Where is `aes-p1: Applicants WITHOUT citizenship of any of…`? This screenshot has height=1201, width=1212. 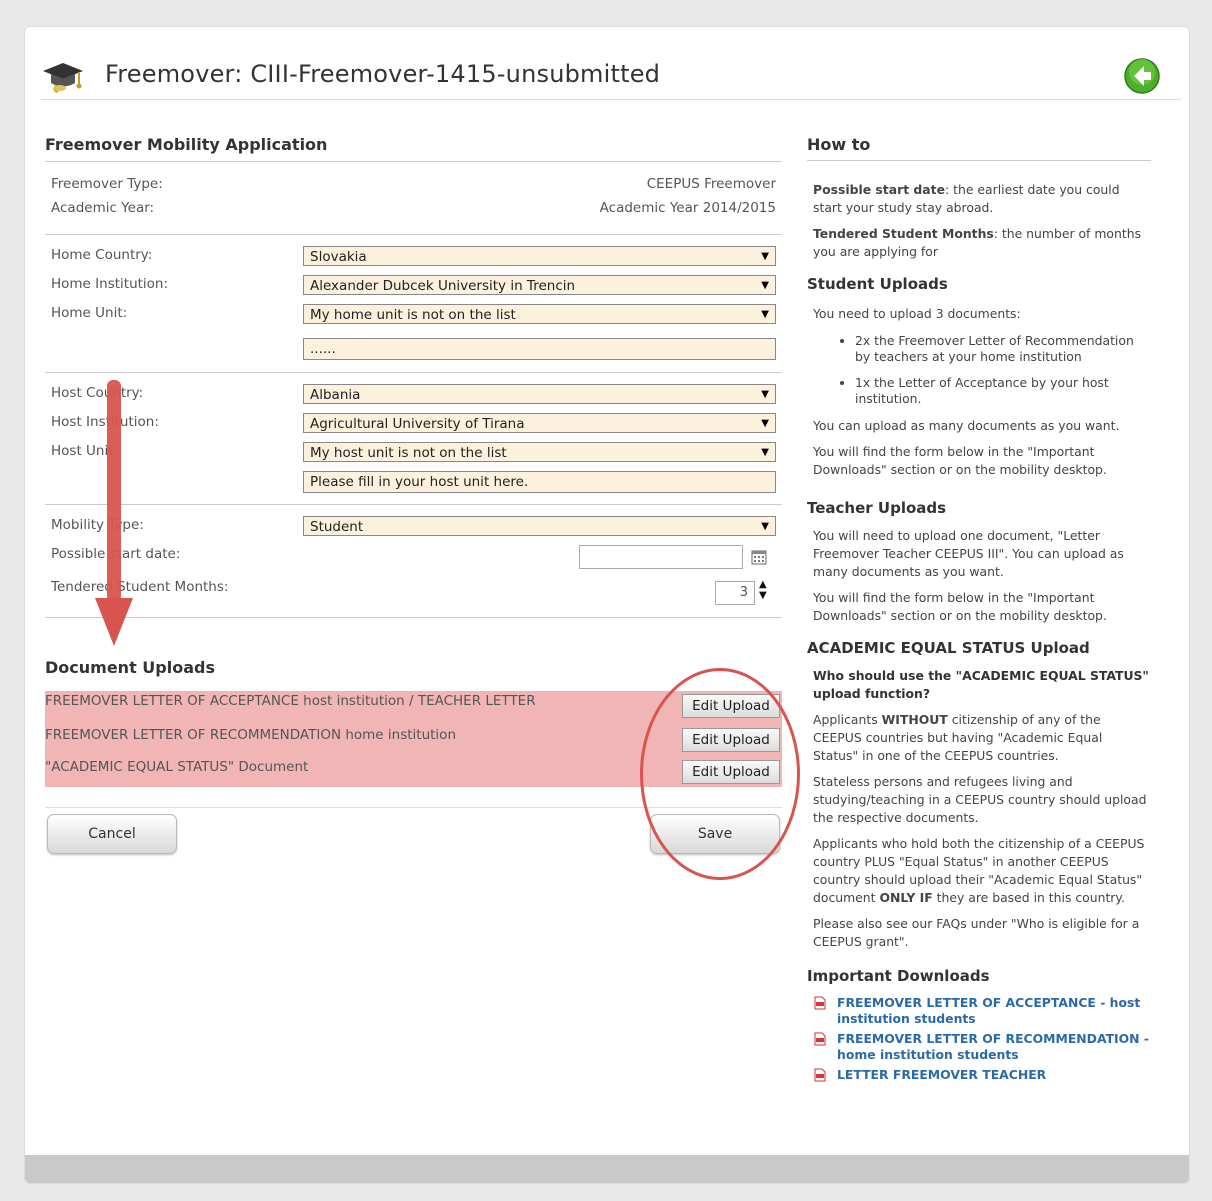
aes-p1: Applicants WITHOUT citizenship of any of… is located at coordinates (982, 738).